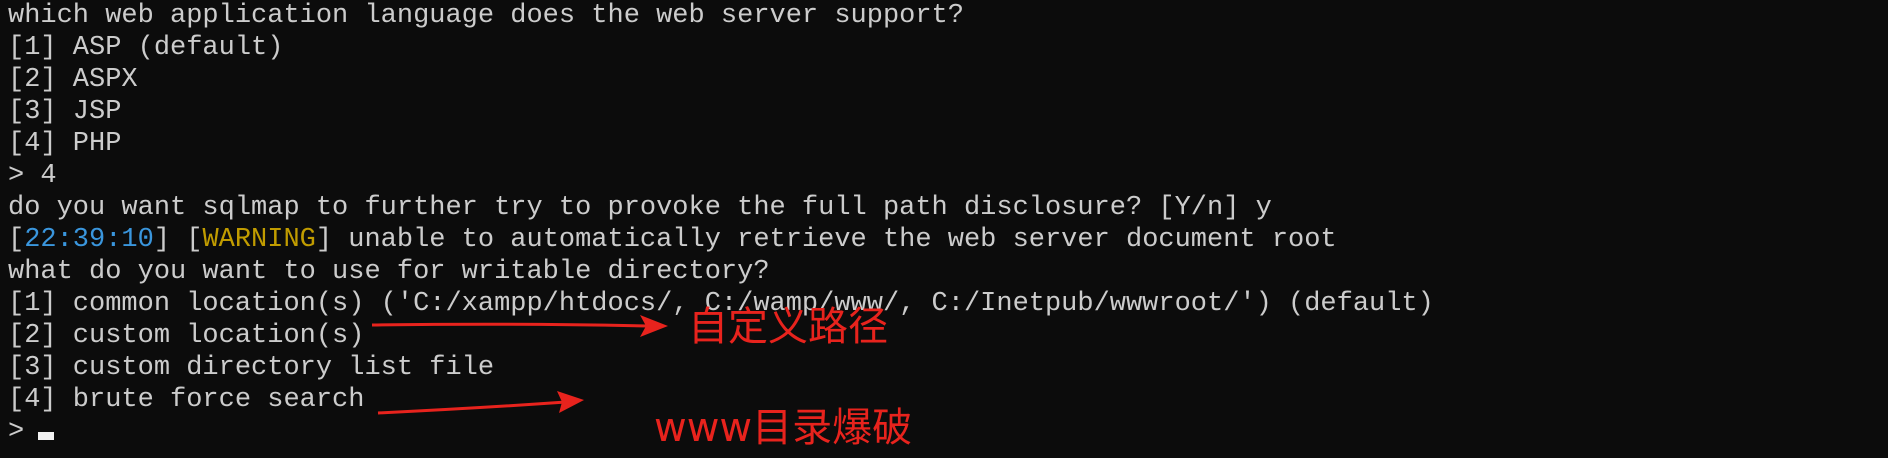  I want to click on terminal-line-option-php: [4] PHP, so click(65, 144).